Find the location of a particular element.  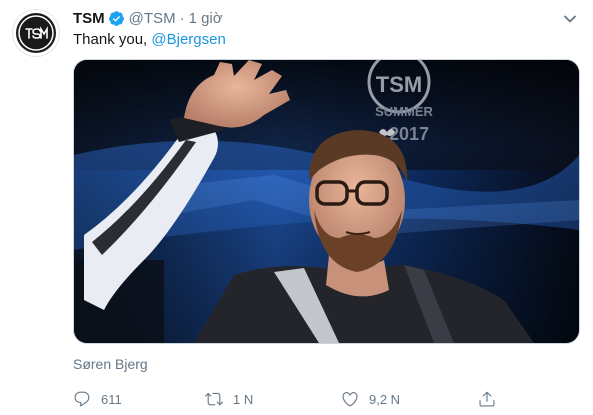

author-handle: @TSM is located at coordinates (152, 18).